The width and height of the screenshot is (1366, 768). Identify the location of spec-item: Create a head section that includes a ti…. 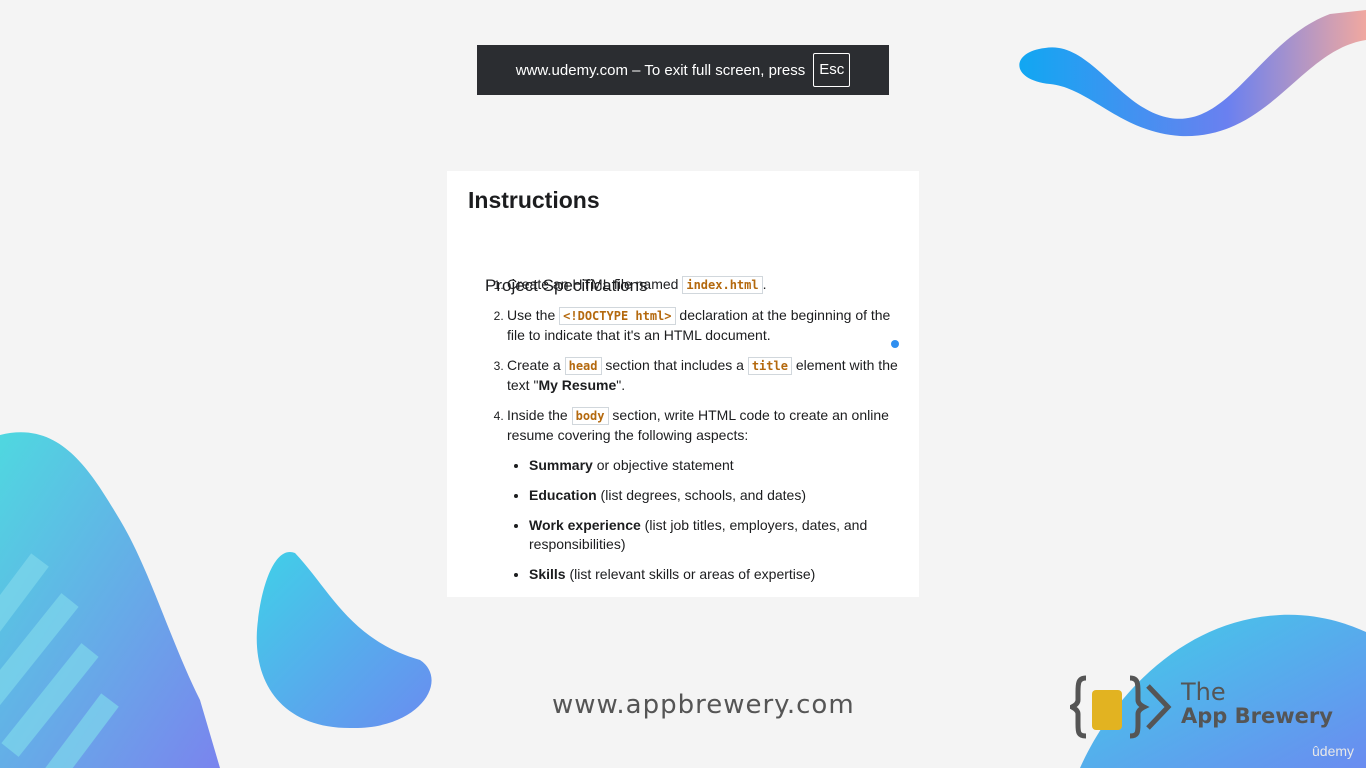
(707, 375).